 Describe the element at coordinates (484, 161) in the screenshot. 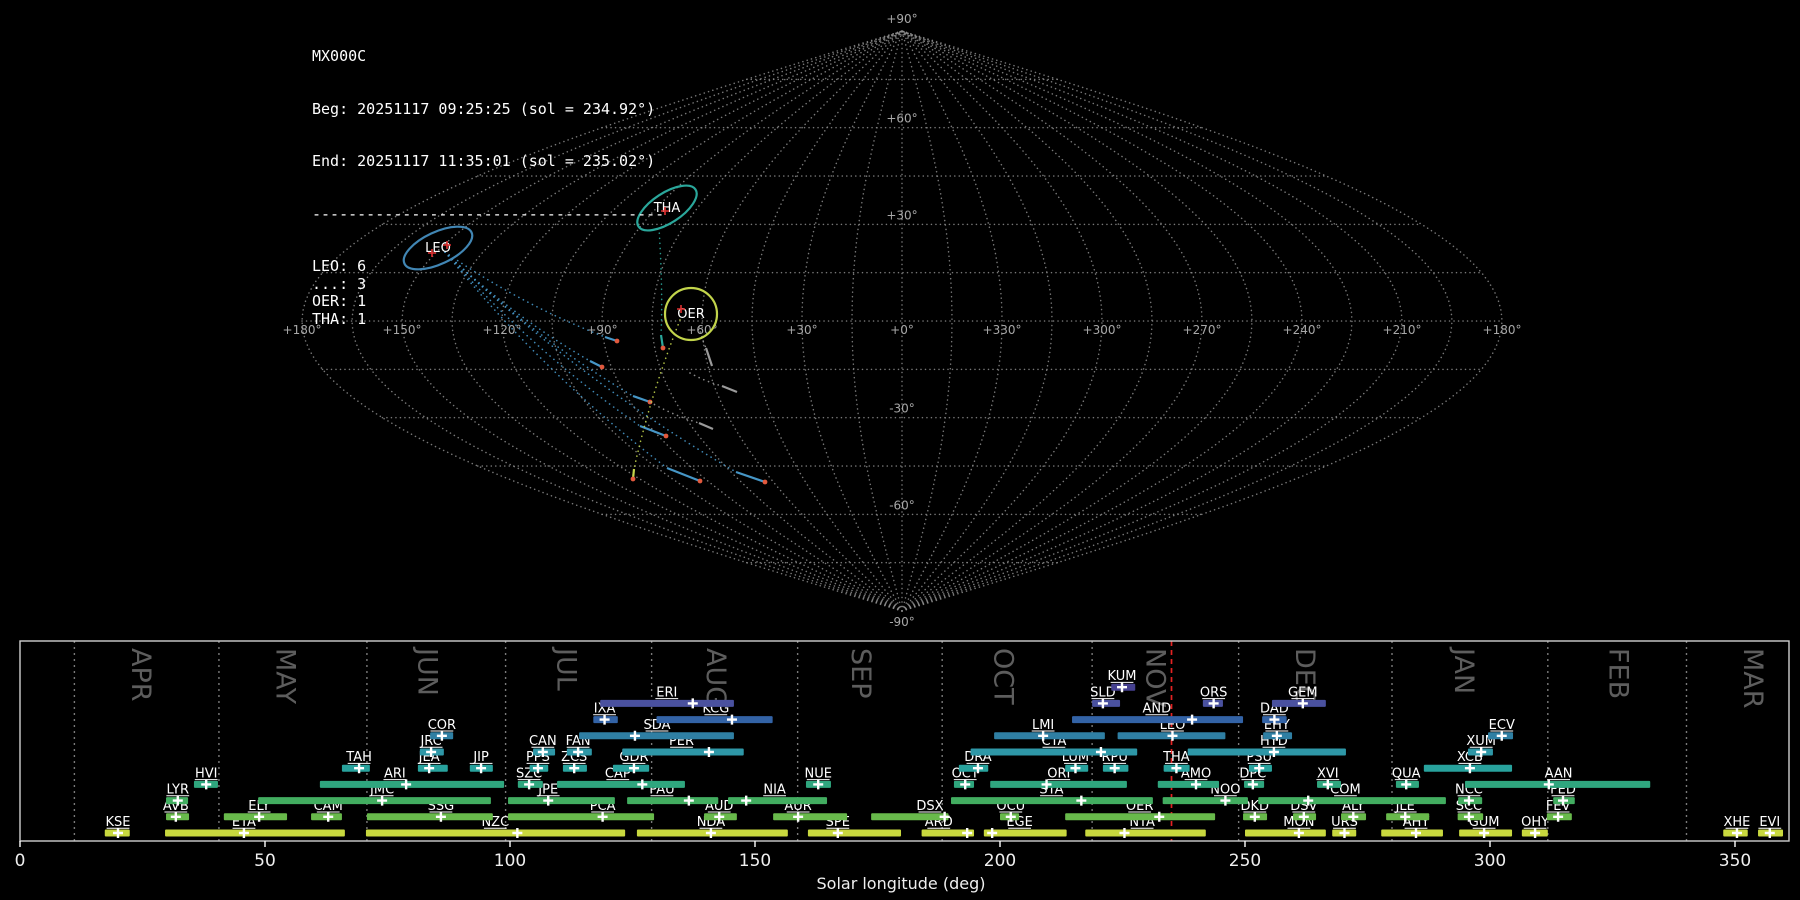

I see `end-time: End: 20251117 11:35:01 (sol = 235.02°)` at that location.